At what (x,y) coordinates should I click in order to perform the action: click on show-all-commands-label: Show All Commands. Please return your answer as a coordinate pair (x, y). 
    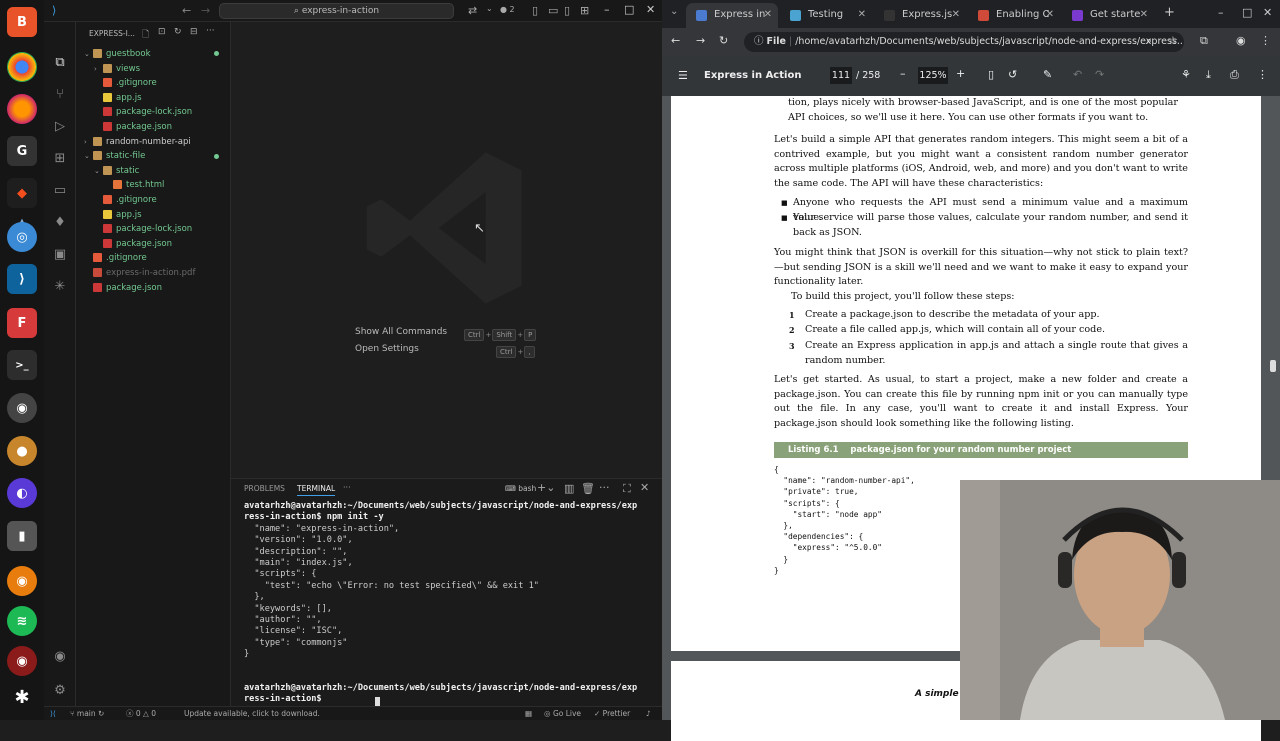
    Looking at the image, I should click on (401, 332).